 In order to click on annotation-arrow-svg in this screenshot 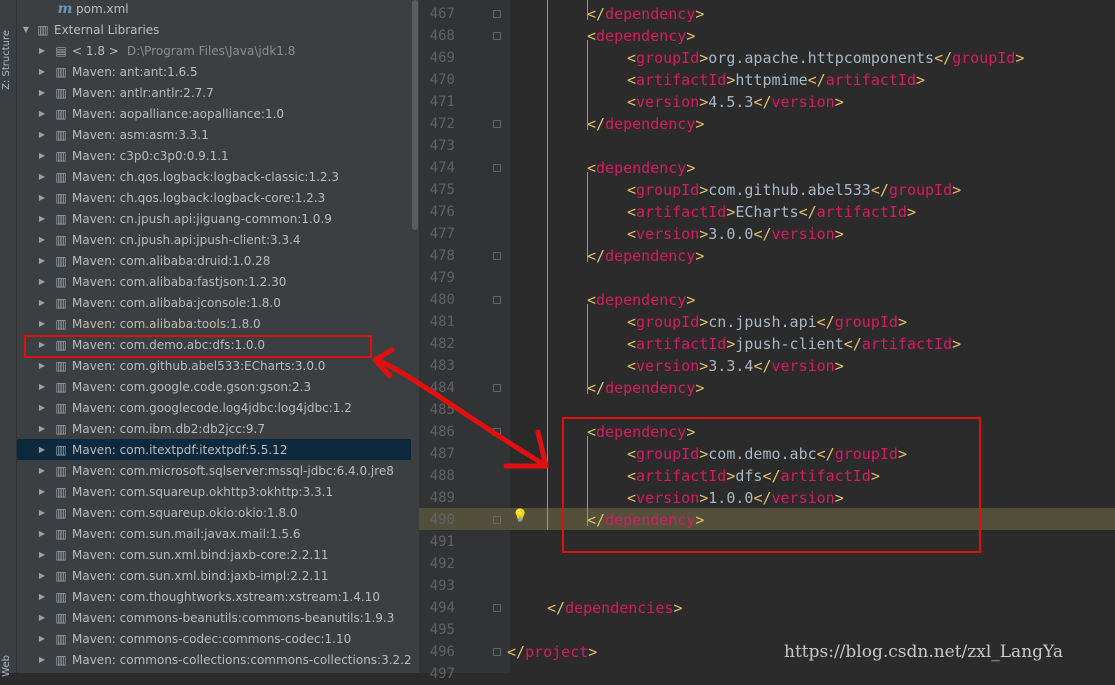, I will do `click(460, 408)`.